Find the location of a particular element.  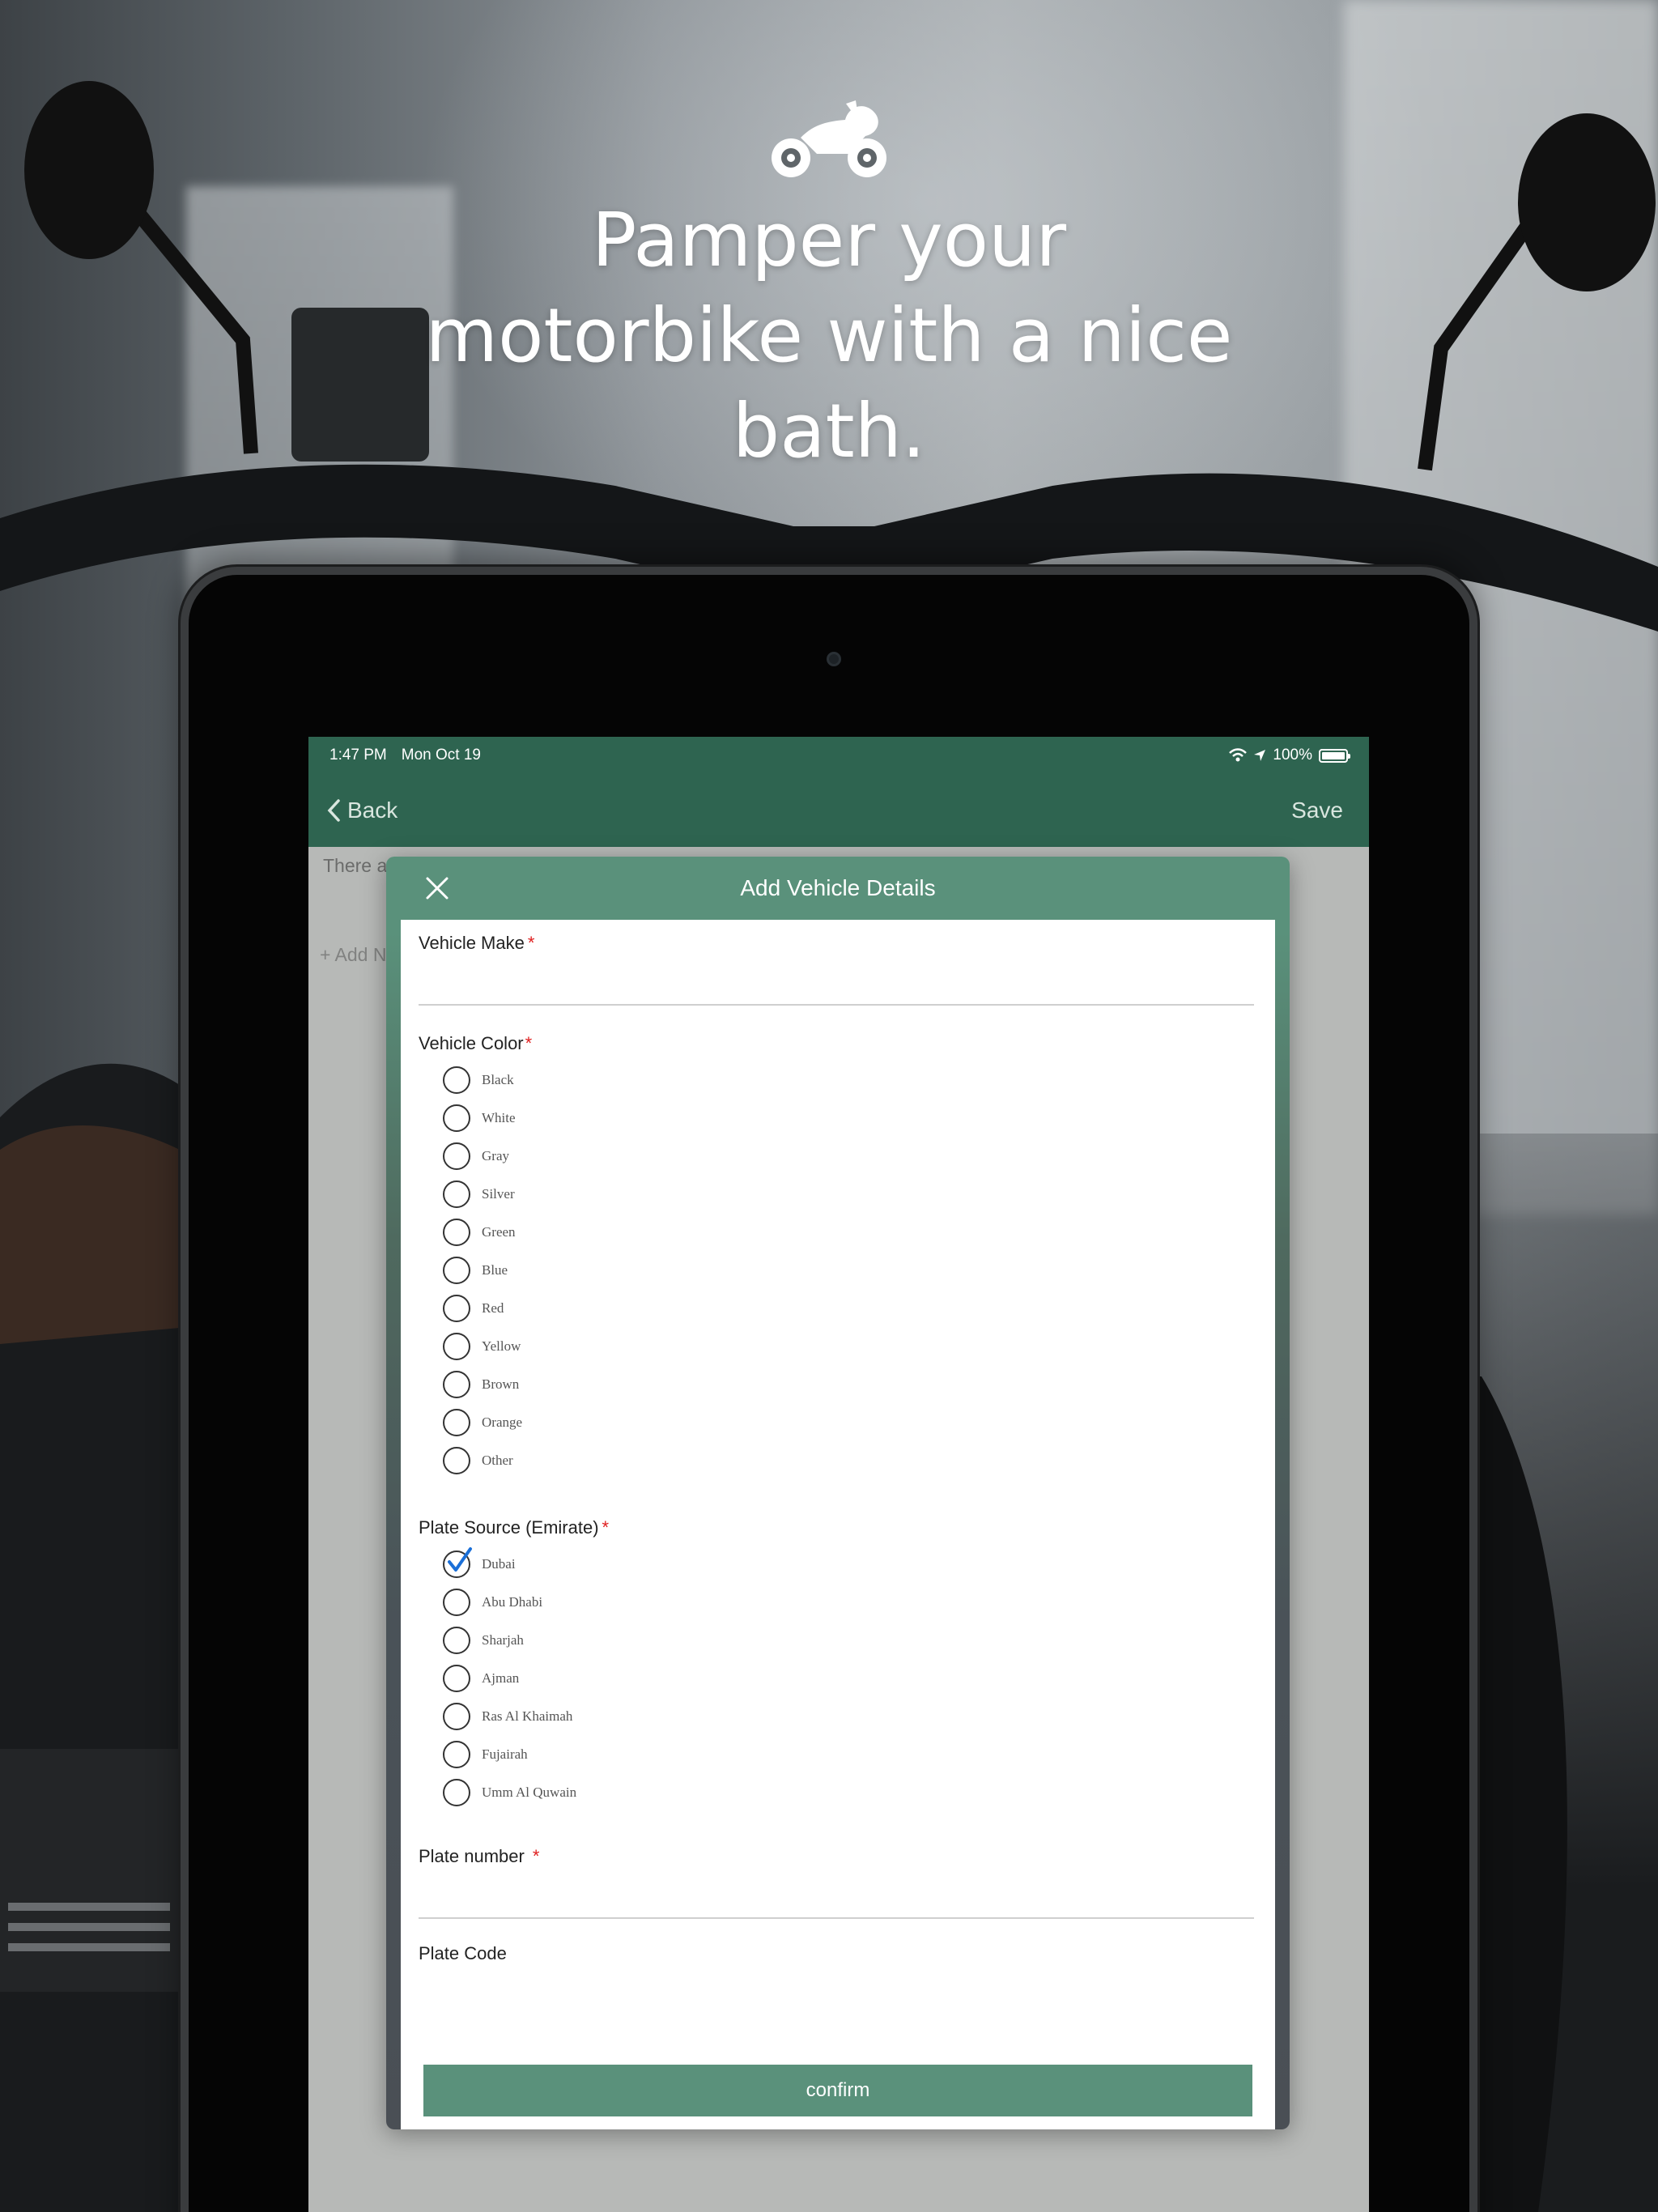

plate-code-input is located at coordinates (836, 1991).